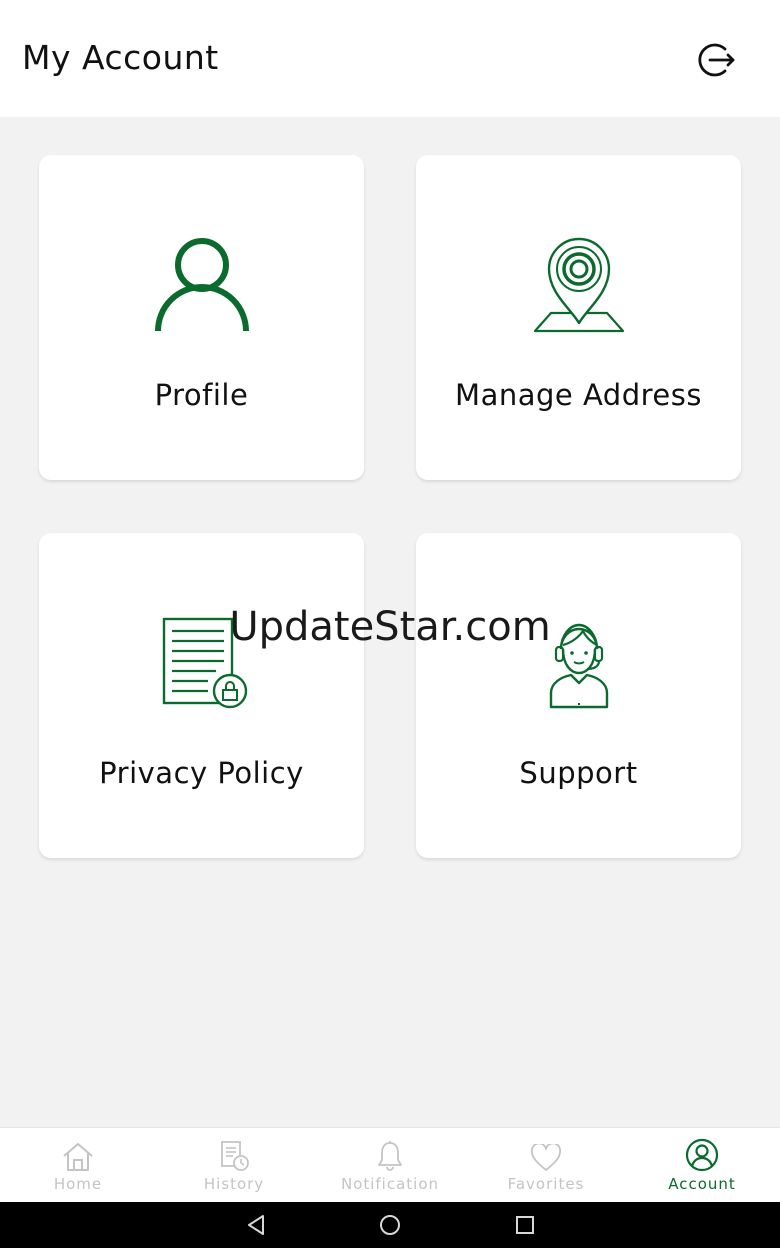 The width and height of the screenshot is (780, 1248). I want to click on nav-label-home: Home, so click(78, 1184).